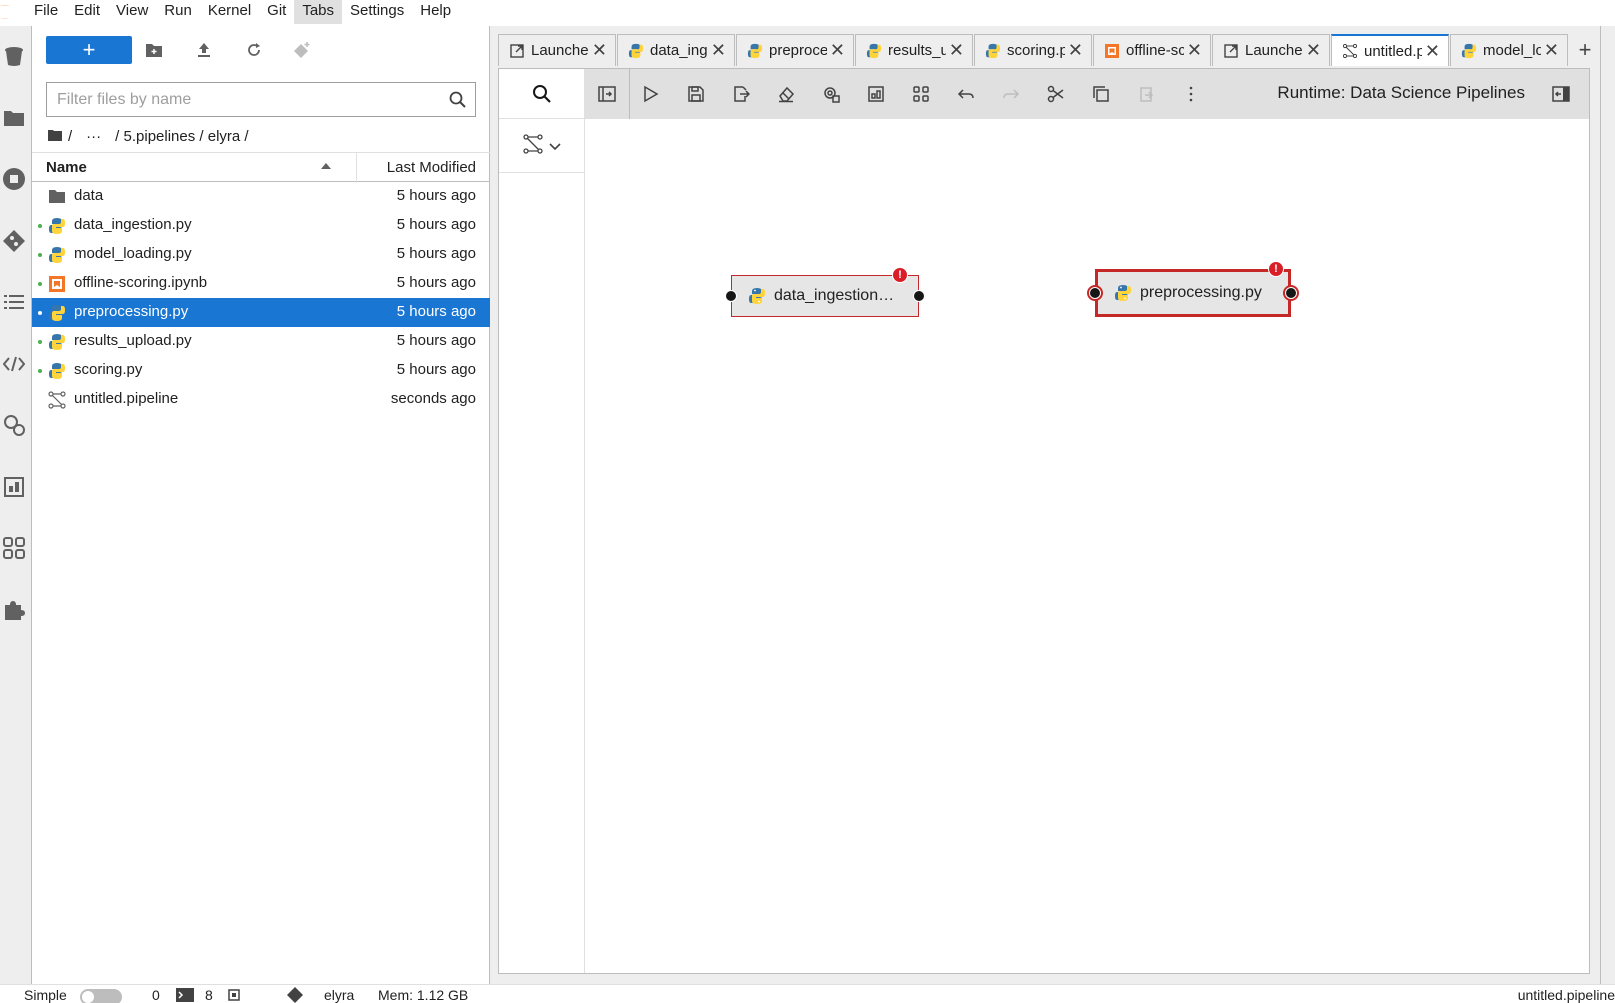 Image resolution: width=1615 pixels, height=1003 pixels. What do you see at coordinates (541, 94) in the screenshot?
I see `palette-search-icon` at bounding box center [541, 94].